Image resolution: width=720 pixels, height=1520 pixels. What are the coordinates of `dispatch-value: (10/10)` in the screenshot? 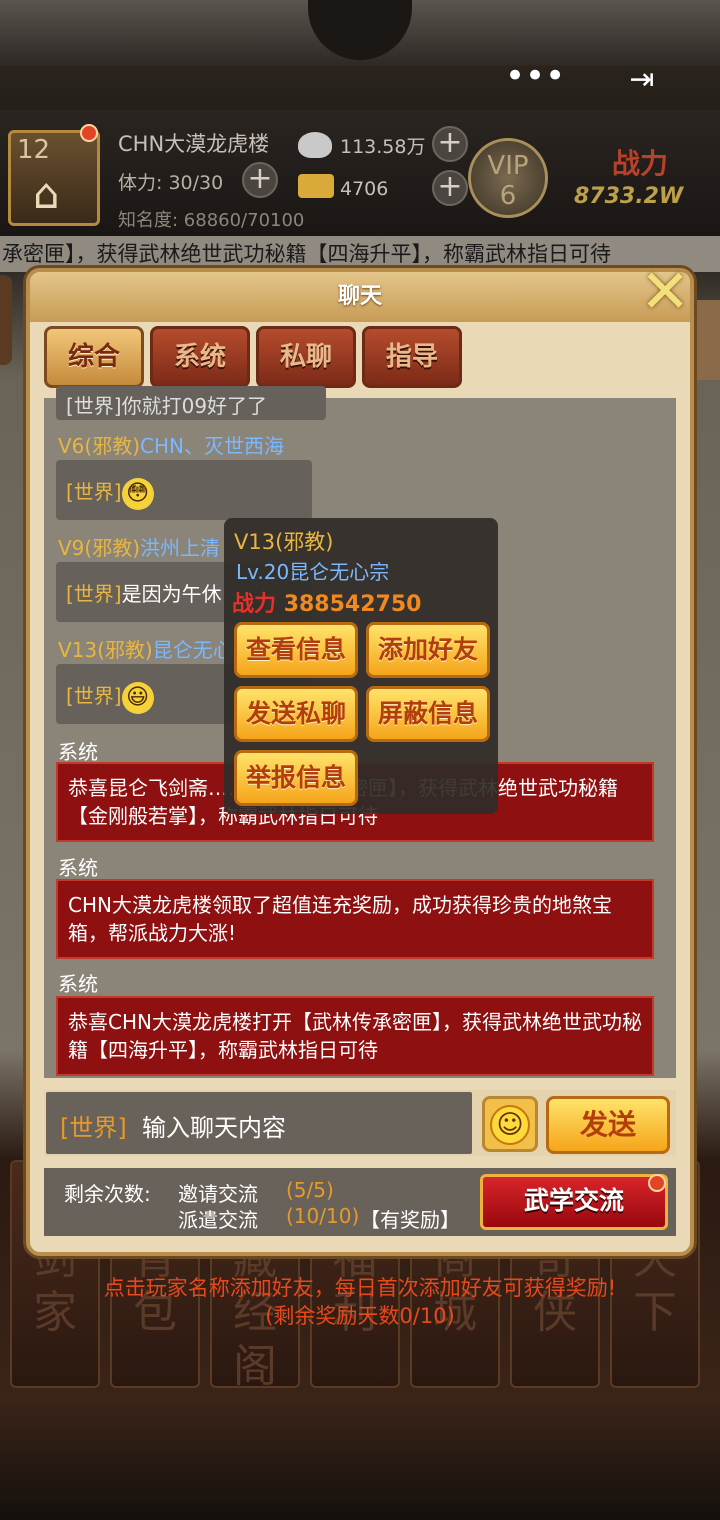 It's located at (323, 1216).